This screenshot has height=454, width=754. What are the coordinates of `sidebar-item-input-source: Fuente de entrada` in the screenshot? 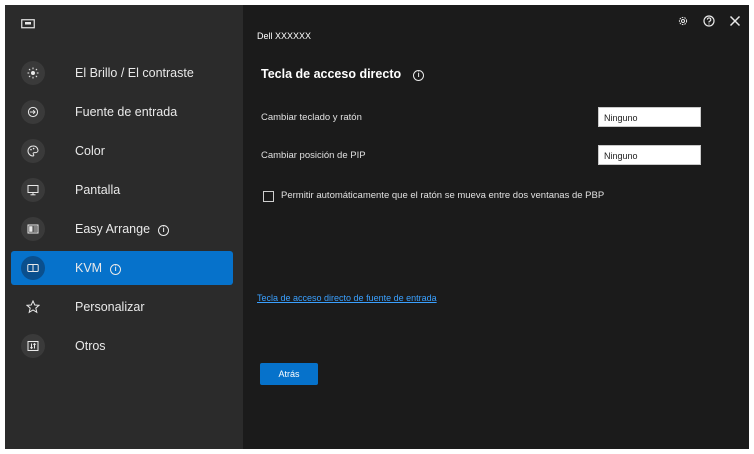 It's located at (122, 112).